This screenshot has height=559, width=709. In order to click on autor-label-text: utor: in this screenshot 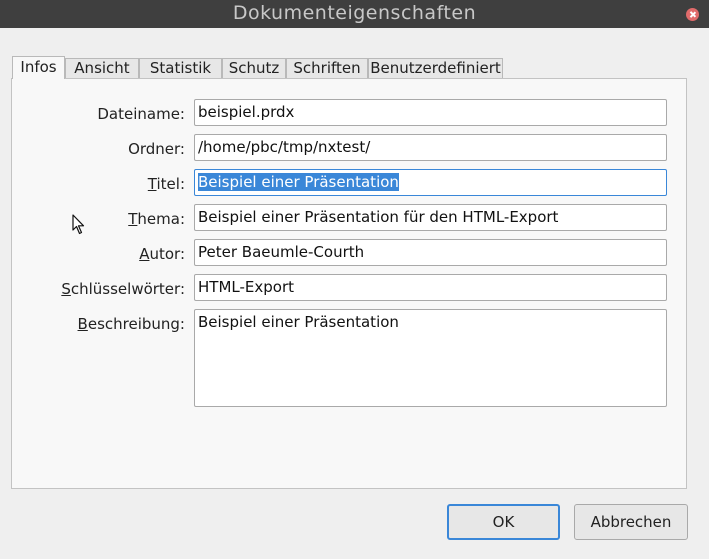, I will do `click(167, 254)`.